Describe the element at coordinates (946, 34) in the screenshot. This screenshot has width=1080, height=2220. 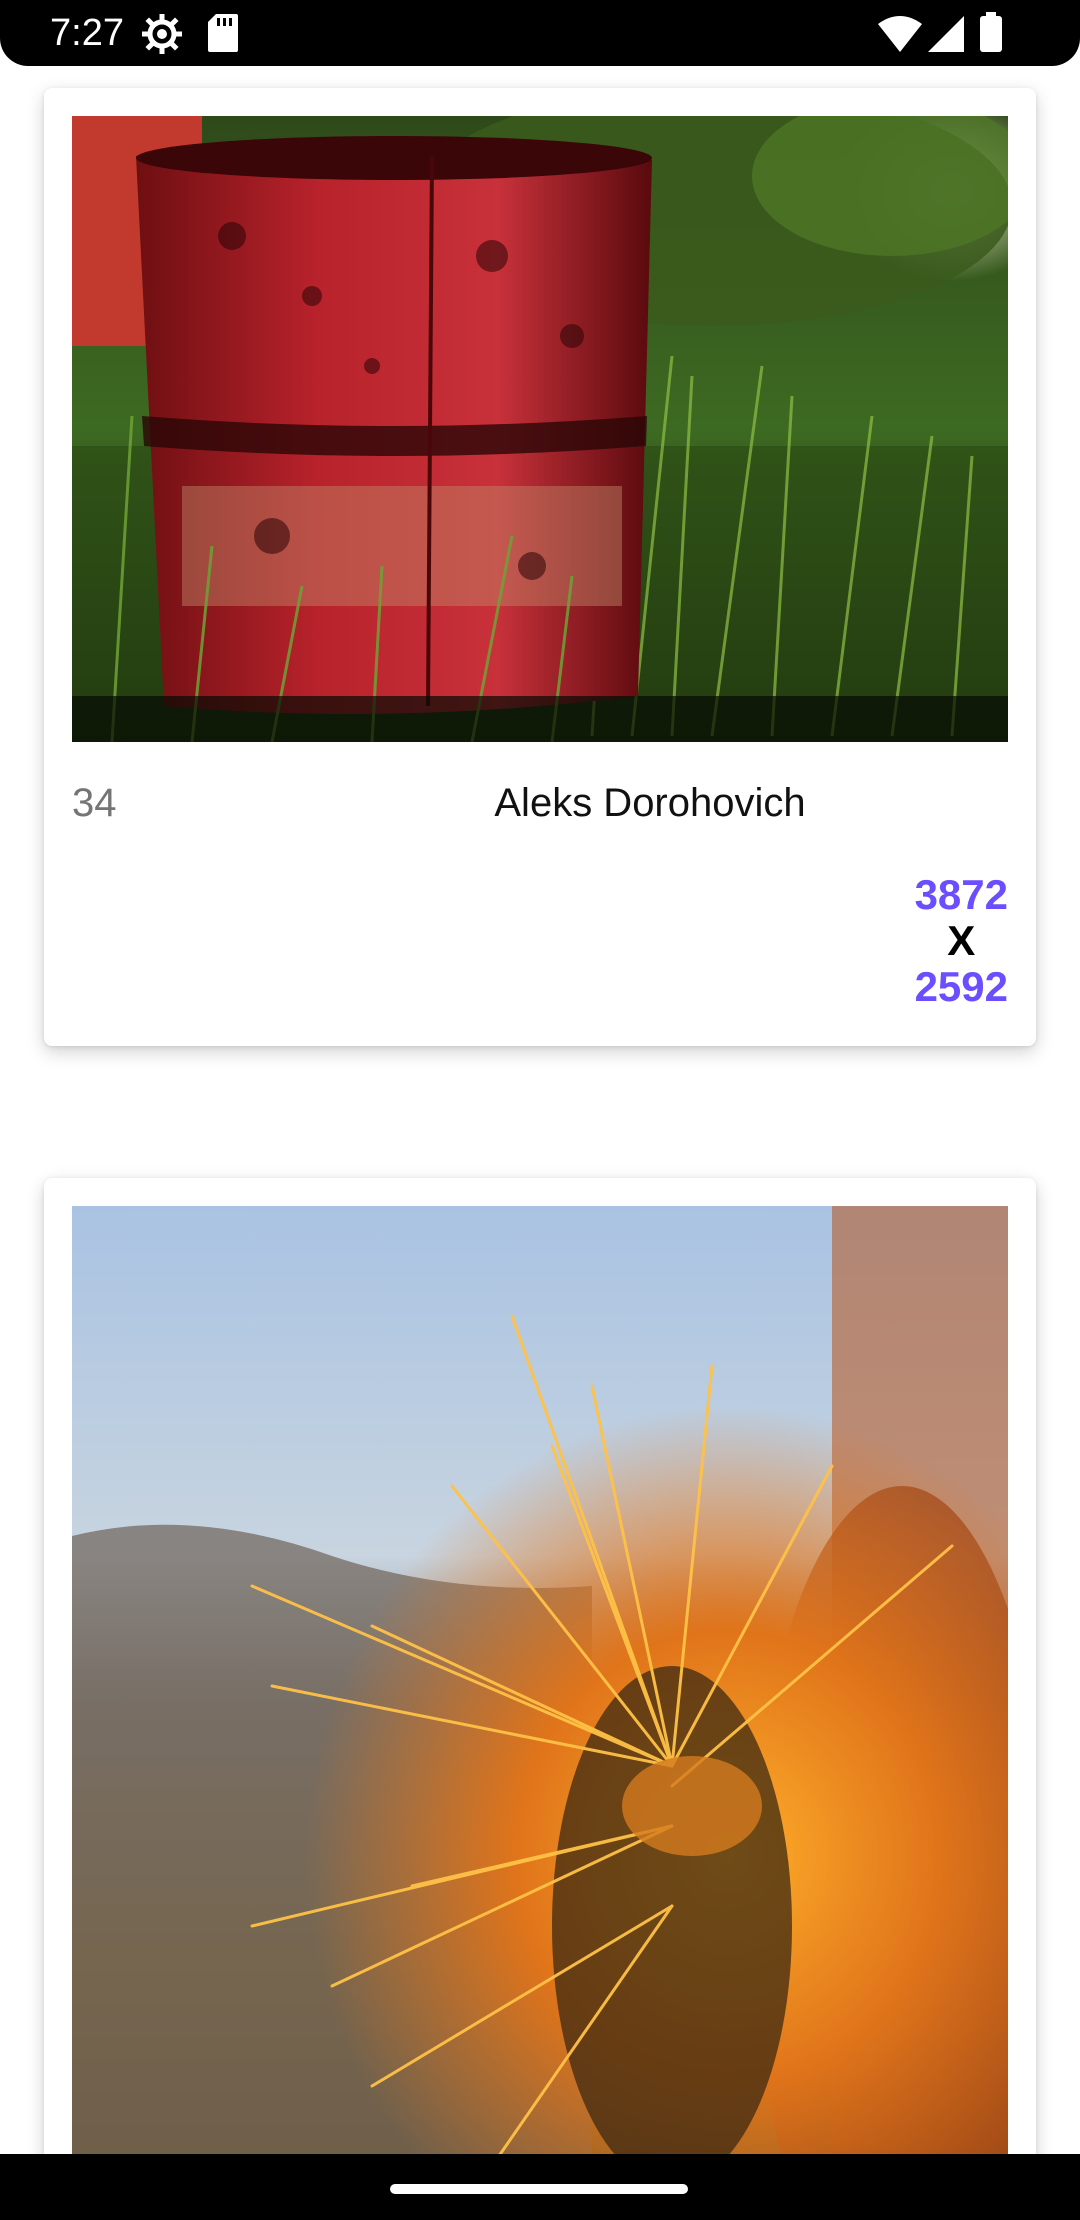
I see `cell-signal-icon` at that location.